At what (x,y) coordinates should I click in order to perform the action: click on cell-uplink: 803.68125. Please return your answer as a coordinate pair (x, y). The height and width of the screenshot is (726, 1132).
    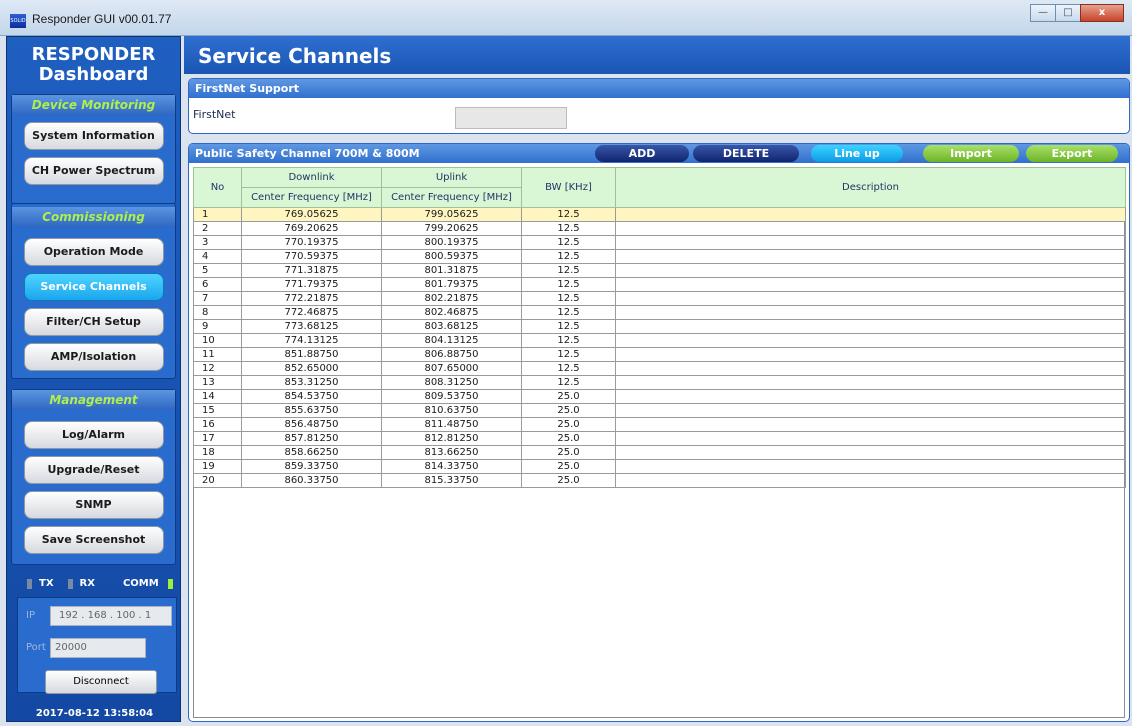
    Looking at the image, I should click on (451, 326).